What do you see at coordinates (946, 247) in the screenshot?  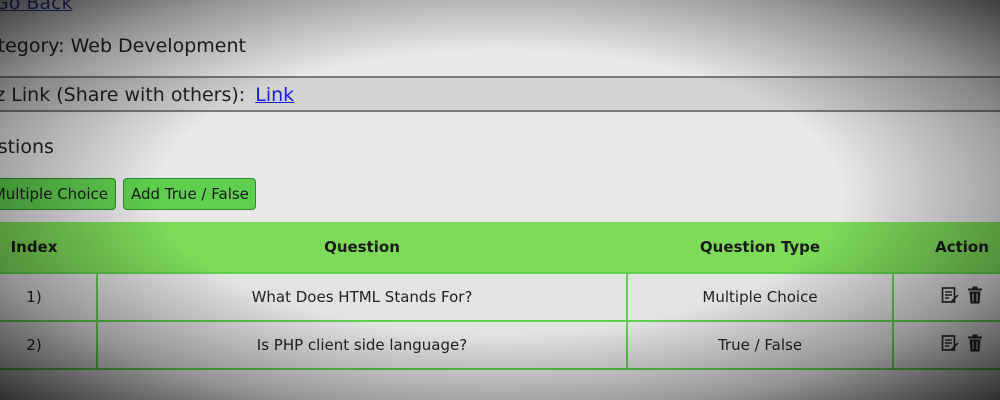 I see `header-action: Action` at bounding box center [946, 247].